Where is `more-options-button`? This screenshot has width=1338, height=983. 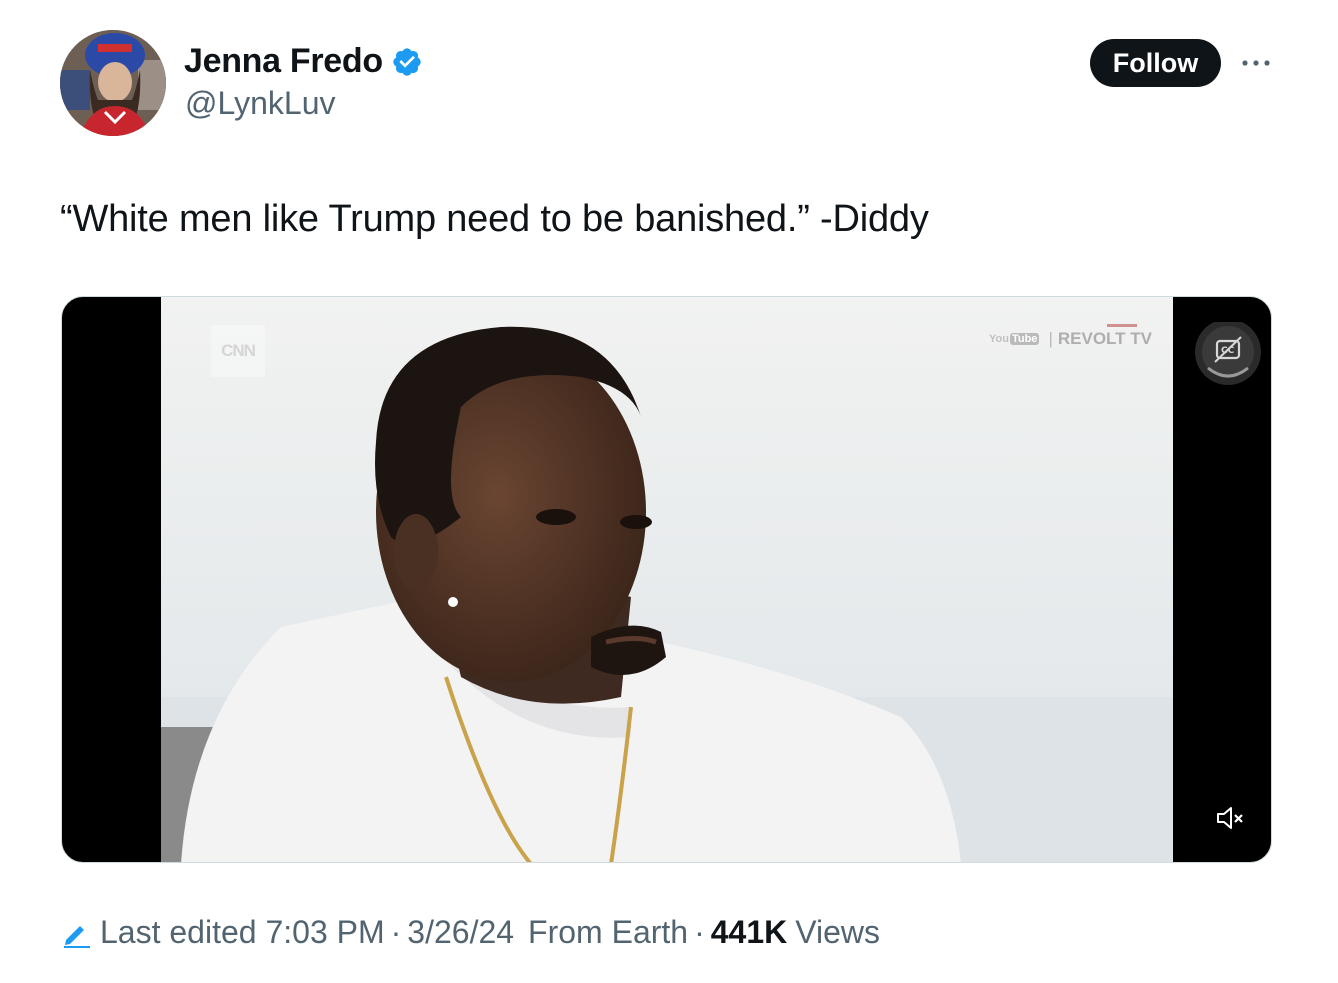
more-options-button is located at coordinates (1256, 63).